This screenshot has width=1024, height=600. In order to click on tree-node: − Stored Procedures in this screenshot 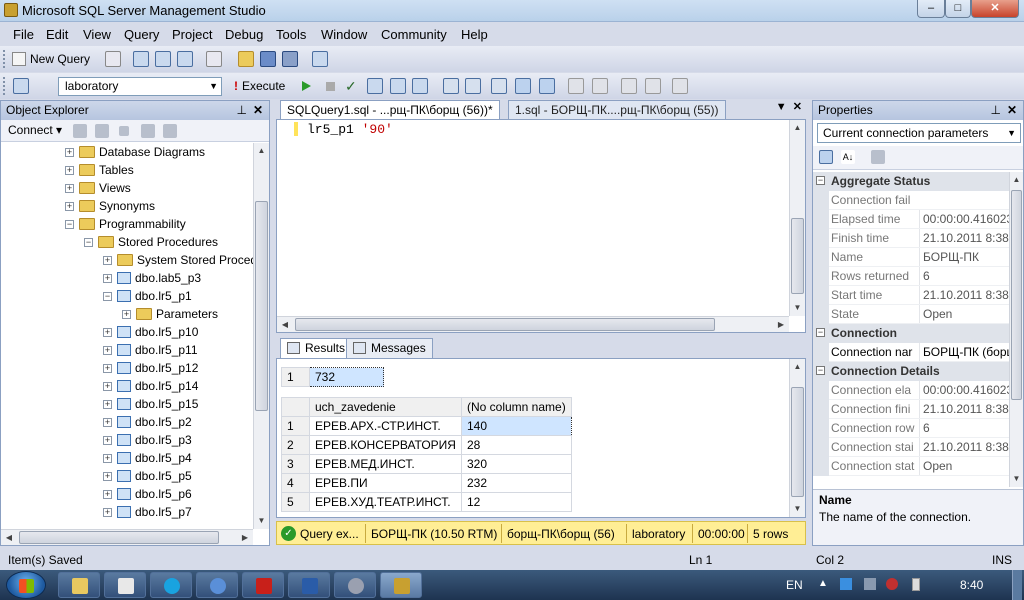, I will do `click(151, 242)`.